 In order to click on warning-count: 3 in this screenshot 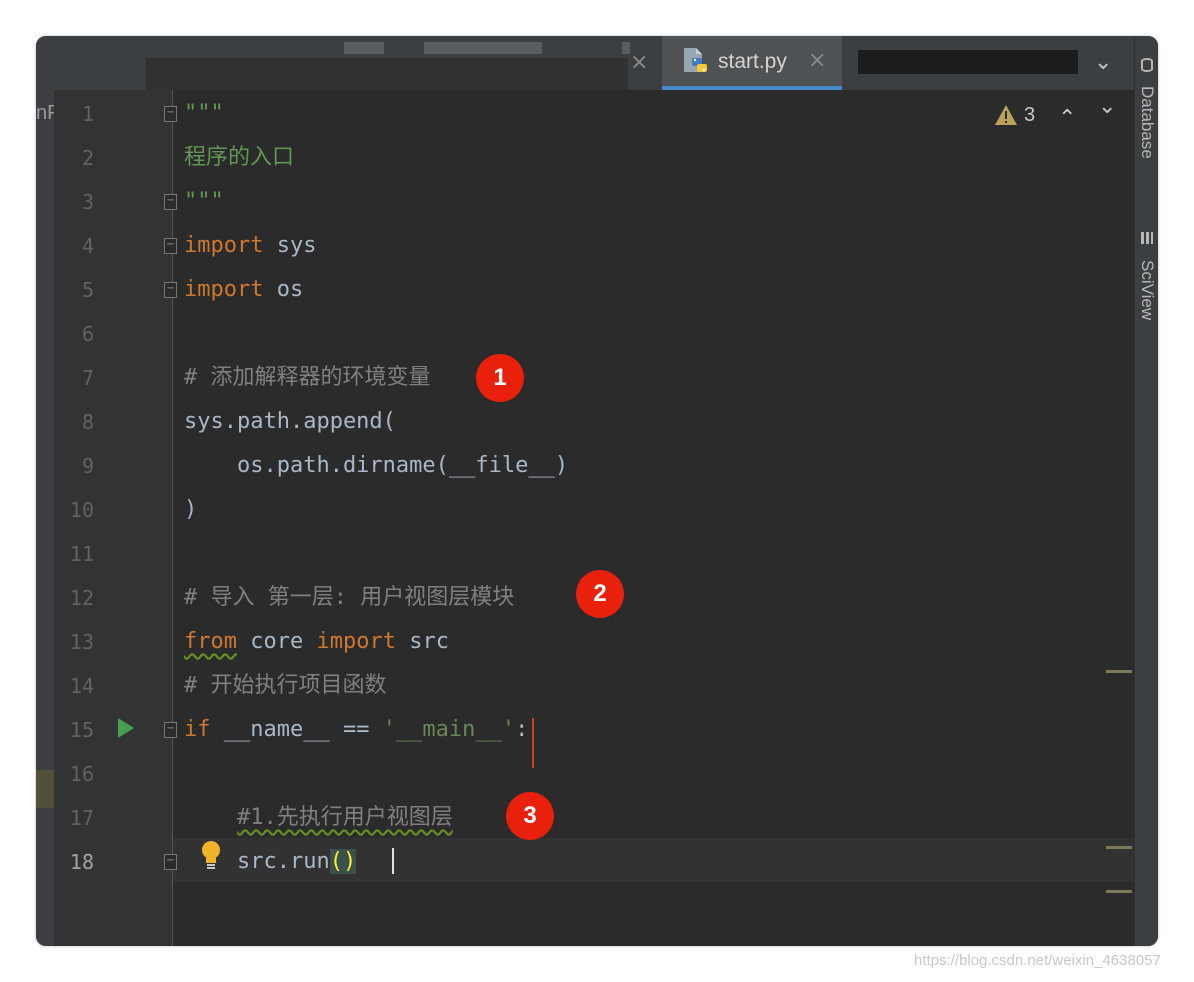, I will do `click(1030, 115)`.